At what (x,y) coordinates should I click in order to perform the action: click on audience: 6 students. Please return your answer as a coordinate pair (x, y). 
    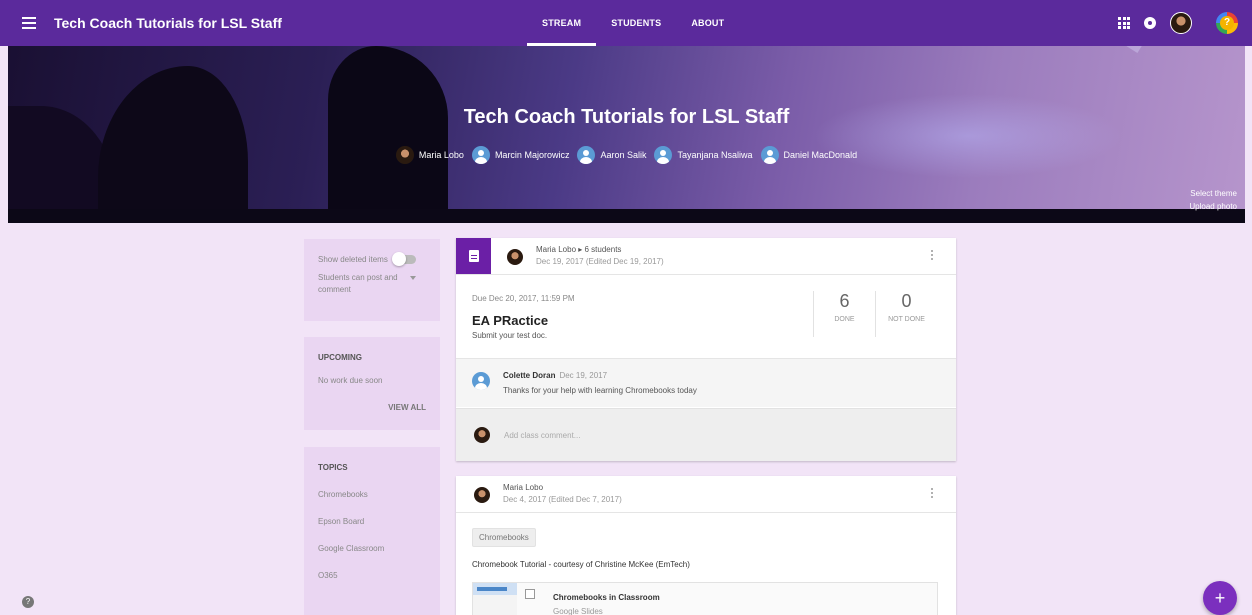
    Looking at the image, I should click on (603, 249).